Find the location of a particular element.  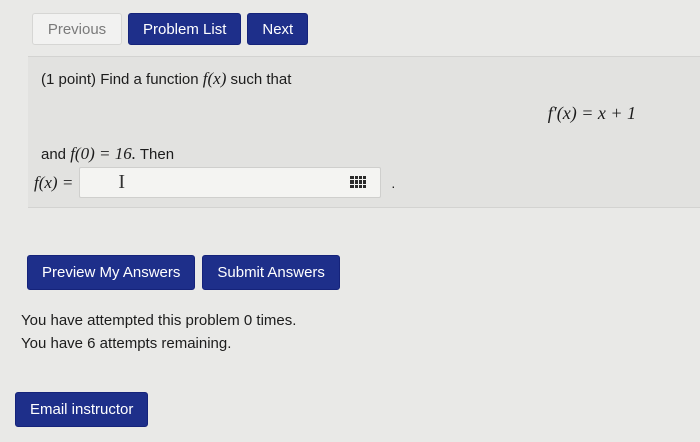

equation-editor-icon is located at coordinates (358, 182).